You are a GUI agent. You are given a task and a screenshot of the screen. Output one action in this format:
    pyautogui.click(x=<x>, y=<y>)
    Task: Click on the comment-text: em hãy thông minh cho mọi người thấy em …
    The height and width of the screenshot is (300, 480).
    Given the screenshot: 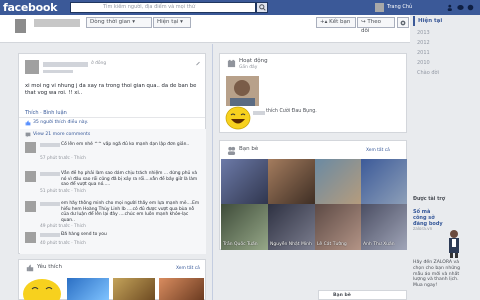 What is the action you would take?
    pyautogui.click(x=130, y=212)
    